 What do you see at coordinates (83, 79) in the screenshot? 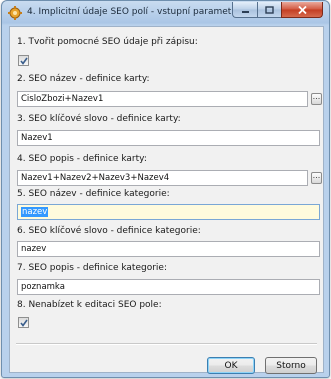
I see `label-seo-name-card: 2. SEO název - definice karty:` at bounding box center [83, 79].